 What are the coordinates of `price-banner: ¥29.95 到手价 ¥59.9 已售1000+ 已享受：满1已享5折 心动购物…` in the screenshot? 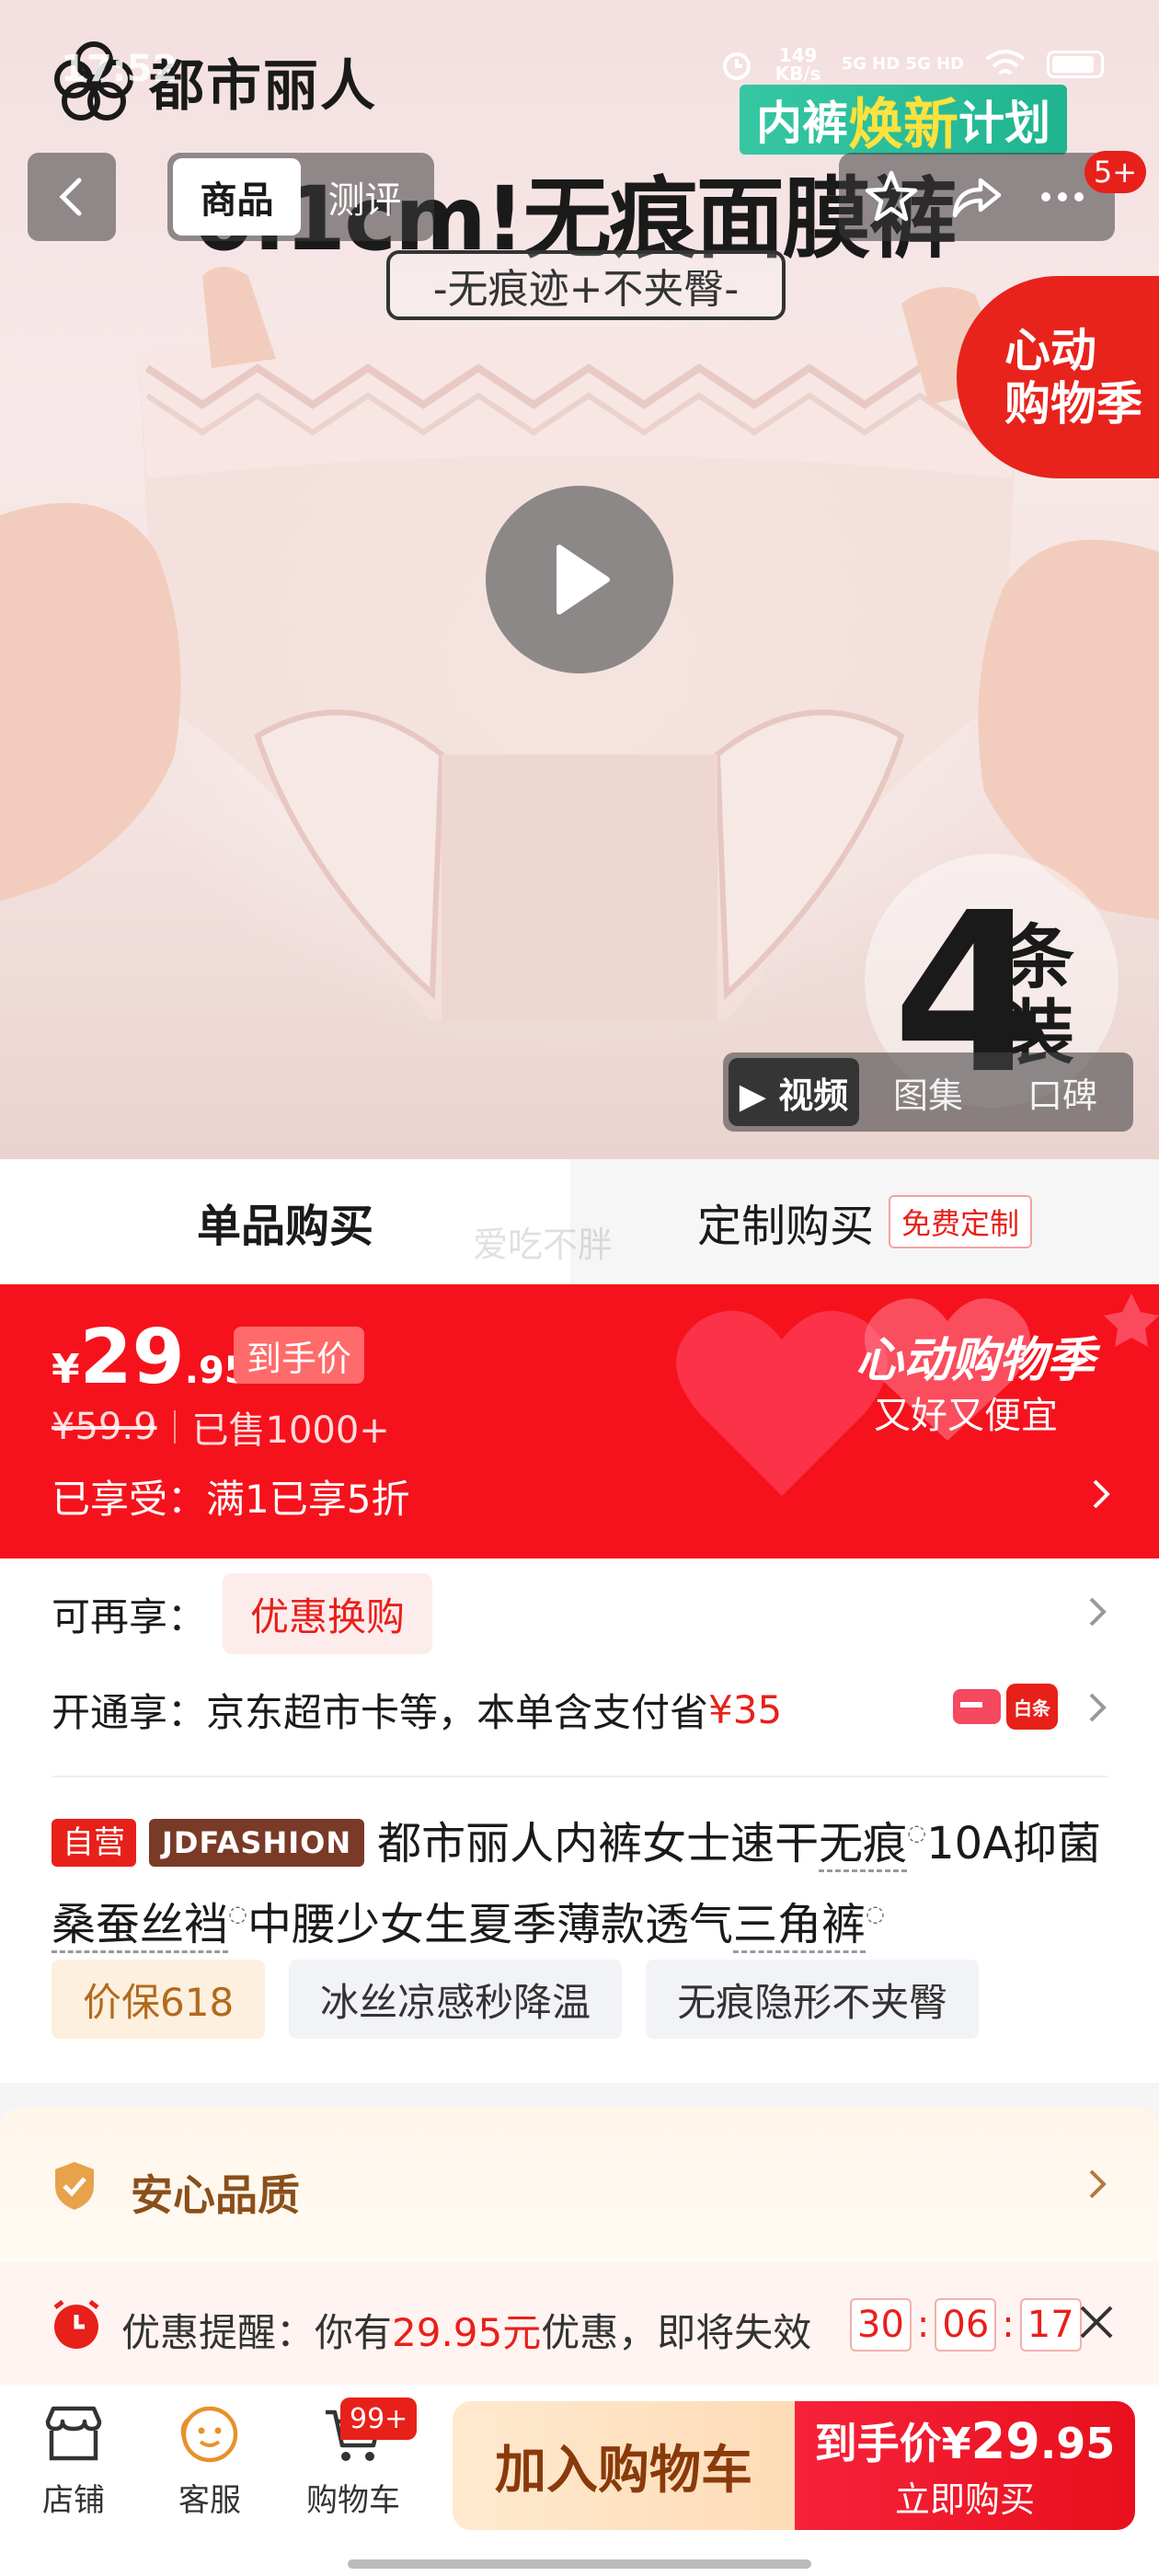 It's located at (579, 1421).